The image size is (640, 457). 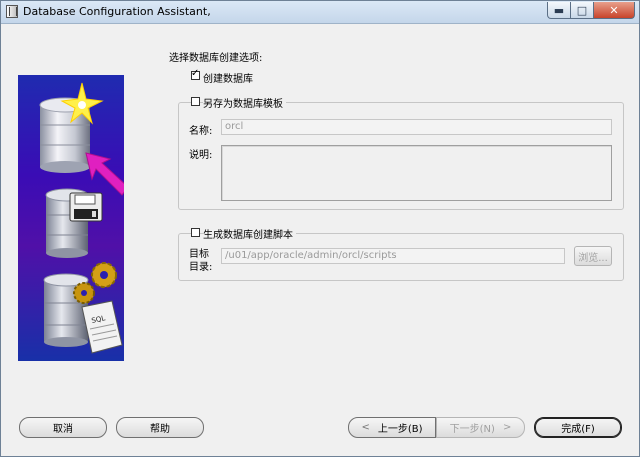 I want to click on close-button: ✕, so click(x=614, y=10).